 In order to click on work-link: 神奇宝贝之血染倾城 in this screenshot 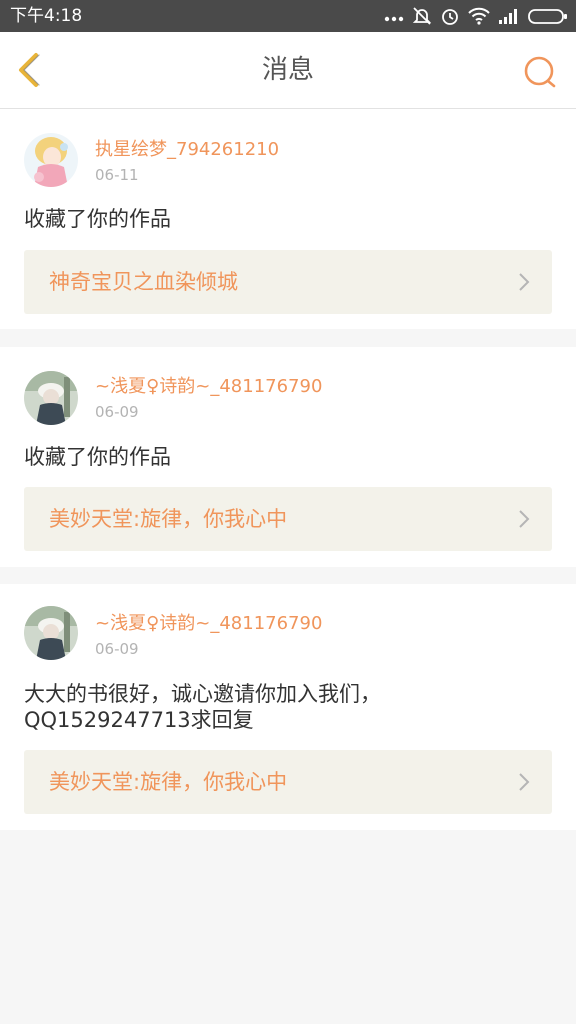, I will do `click(288, 282)`.